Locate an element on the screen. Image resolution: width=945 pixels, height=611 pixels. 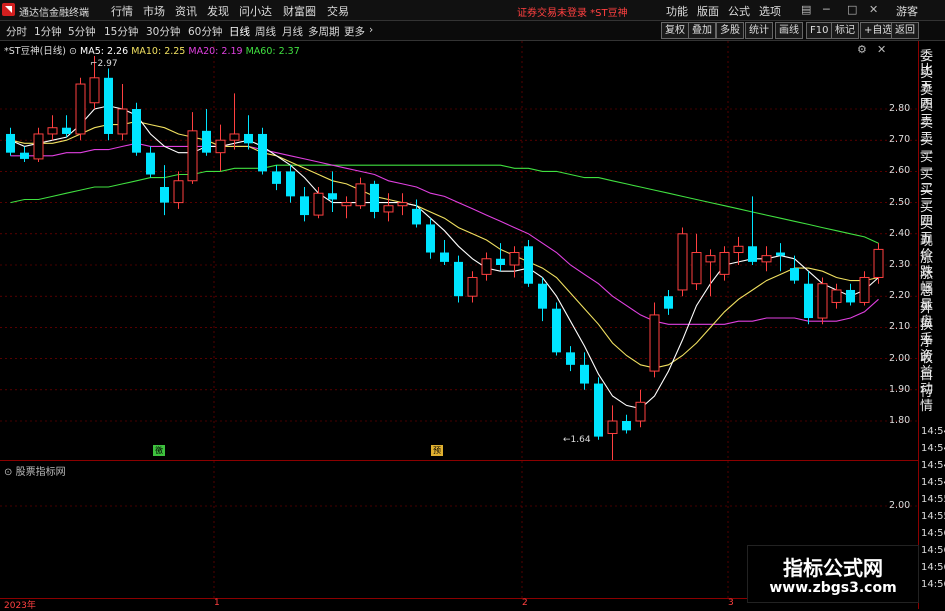
menu-discover: 发现 is located at coordinates (218, 11).